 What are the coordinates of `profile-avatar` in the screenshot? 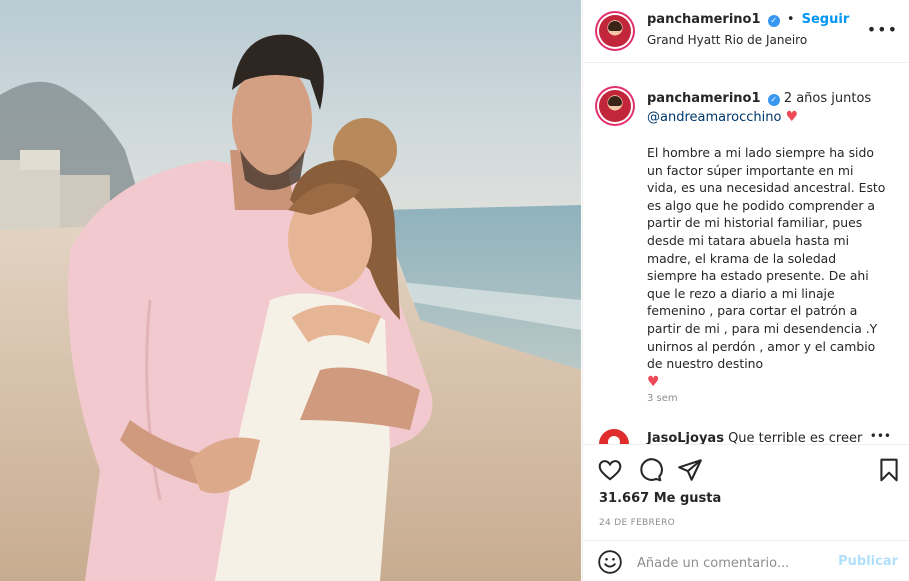 It's located at (615, 31).